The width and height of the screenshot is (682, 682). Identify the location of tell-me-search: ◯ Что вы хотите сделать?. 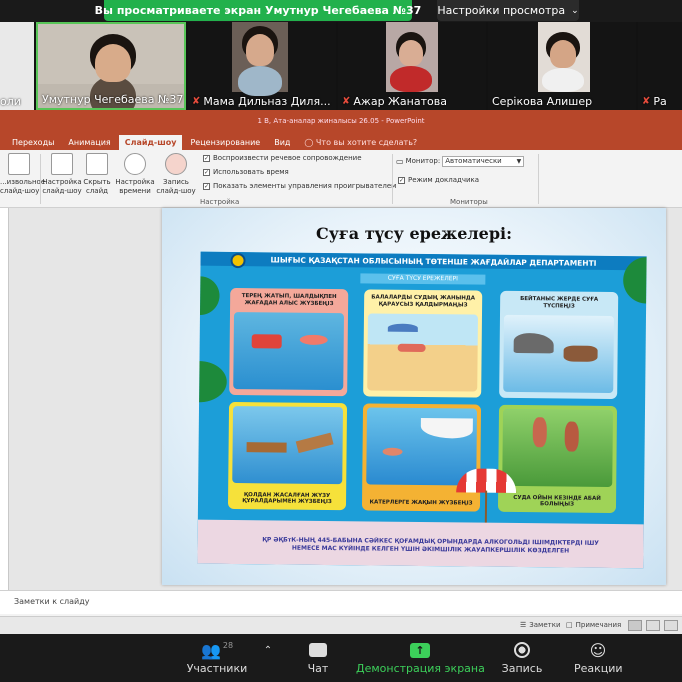
(360, 142).